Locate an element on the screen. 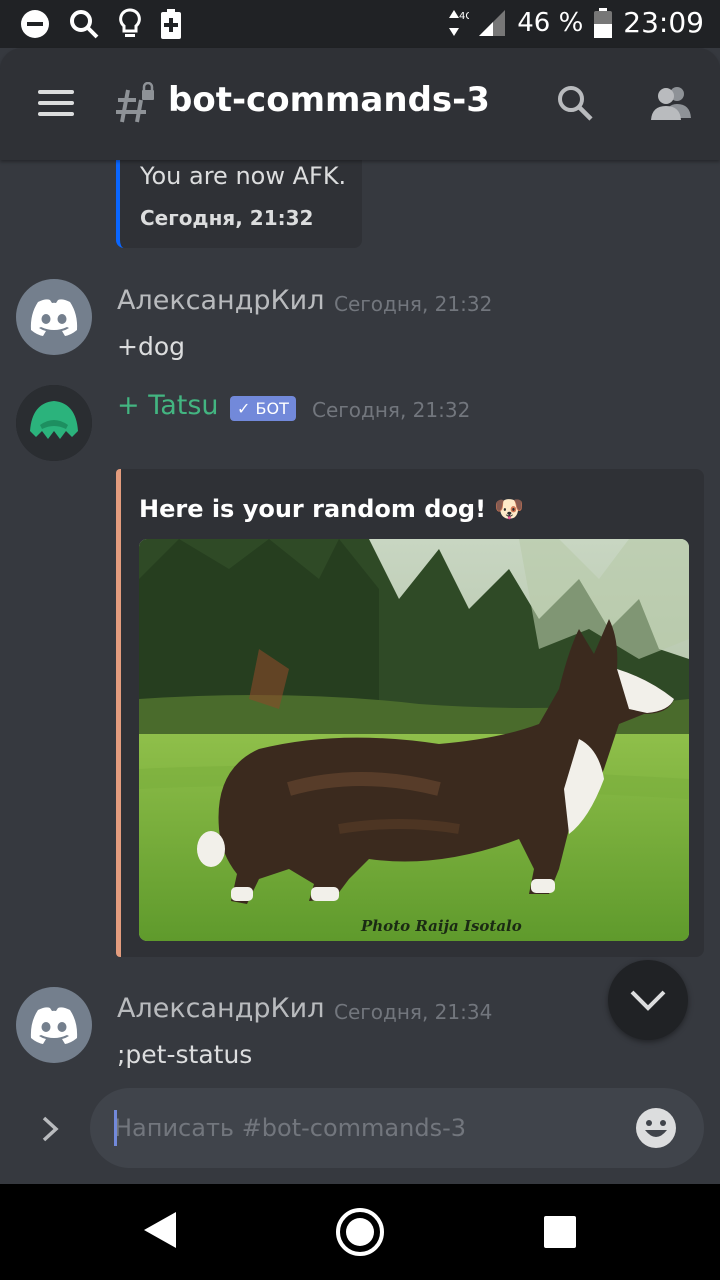 This screenshot has height=1280, width=720. message-timestamp: Сегодня, 21:34 is located at coordinates (413, 1012).